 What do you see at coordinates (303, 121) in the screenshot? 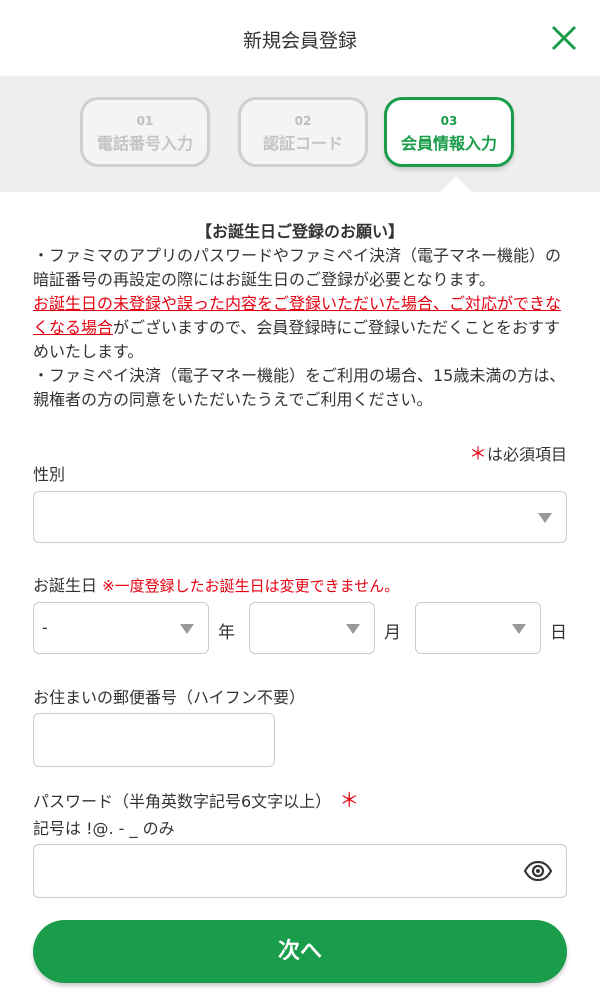
I see `step-number: 02` at bounding box center [303, 121].